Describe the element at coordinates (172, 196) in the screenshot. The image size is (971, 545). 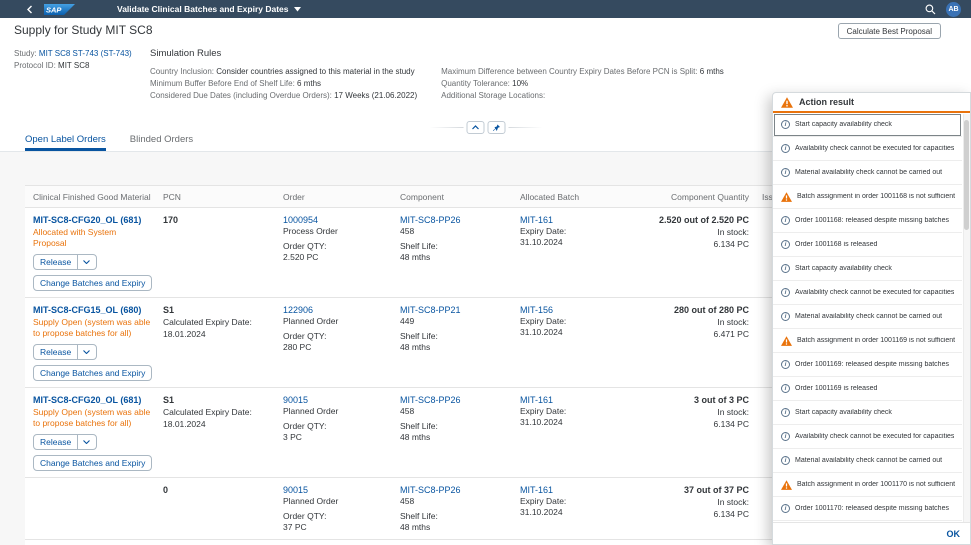
I see `col-pcn: PCN` at that location.